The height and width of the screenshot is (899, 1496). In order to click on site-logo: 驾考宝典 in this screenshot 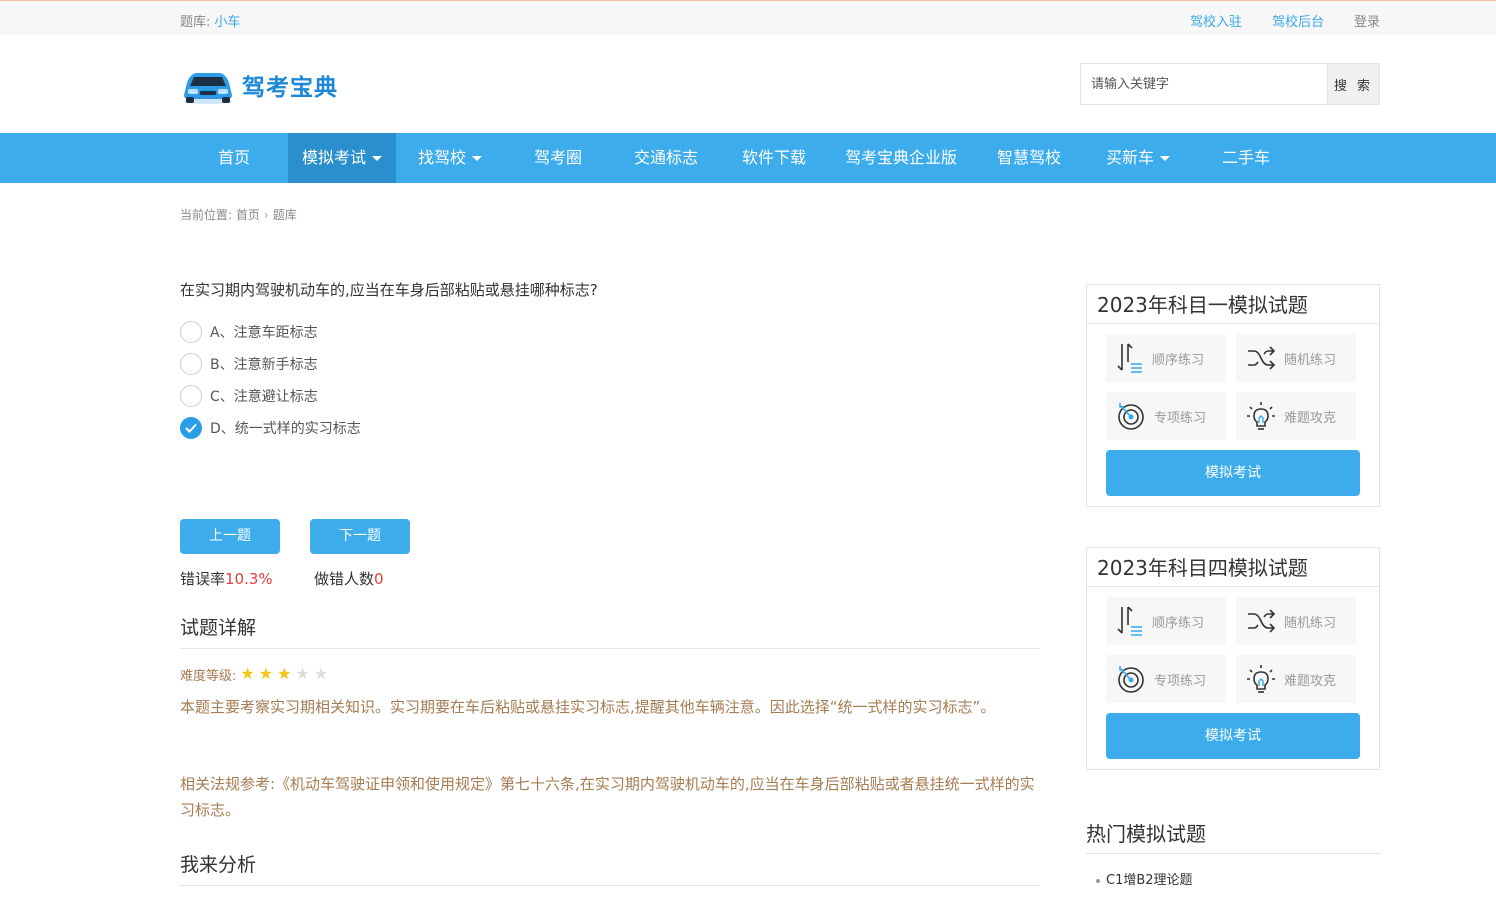, I will do `click(259, 85)`.